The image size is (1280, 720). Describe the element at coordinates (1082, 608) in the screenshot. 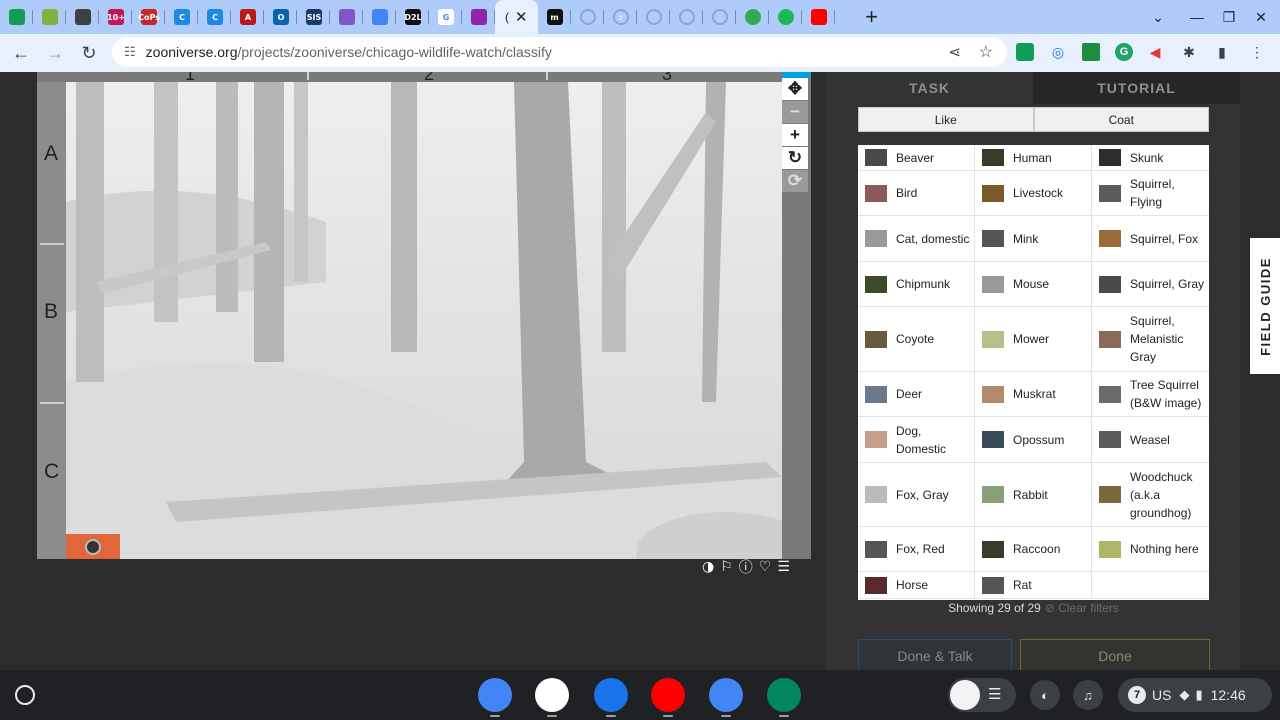

I see `clear-filters-link: ⊘ Clear filters` at that location.